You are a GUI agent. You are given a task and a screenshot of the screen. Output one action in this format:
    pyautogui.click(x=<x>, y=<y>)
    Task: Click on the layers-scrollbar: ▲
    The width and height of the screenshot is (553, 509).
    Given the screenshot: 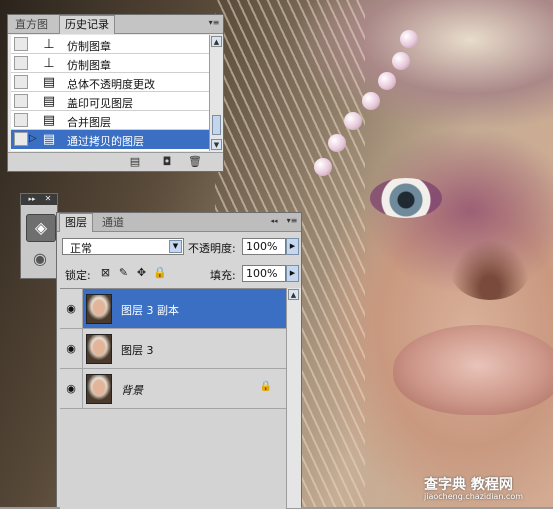 What is the action you would take?
    pyautogui.click(x=293, y=398)
    